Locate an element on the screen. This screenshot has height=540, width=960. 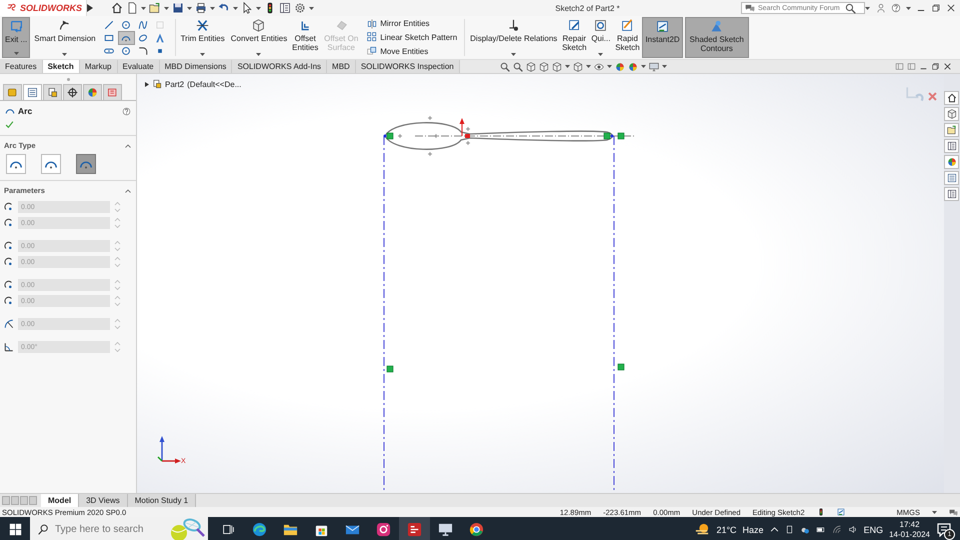
swirl-browser-icon is located at coordinates (259, 529).